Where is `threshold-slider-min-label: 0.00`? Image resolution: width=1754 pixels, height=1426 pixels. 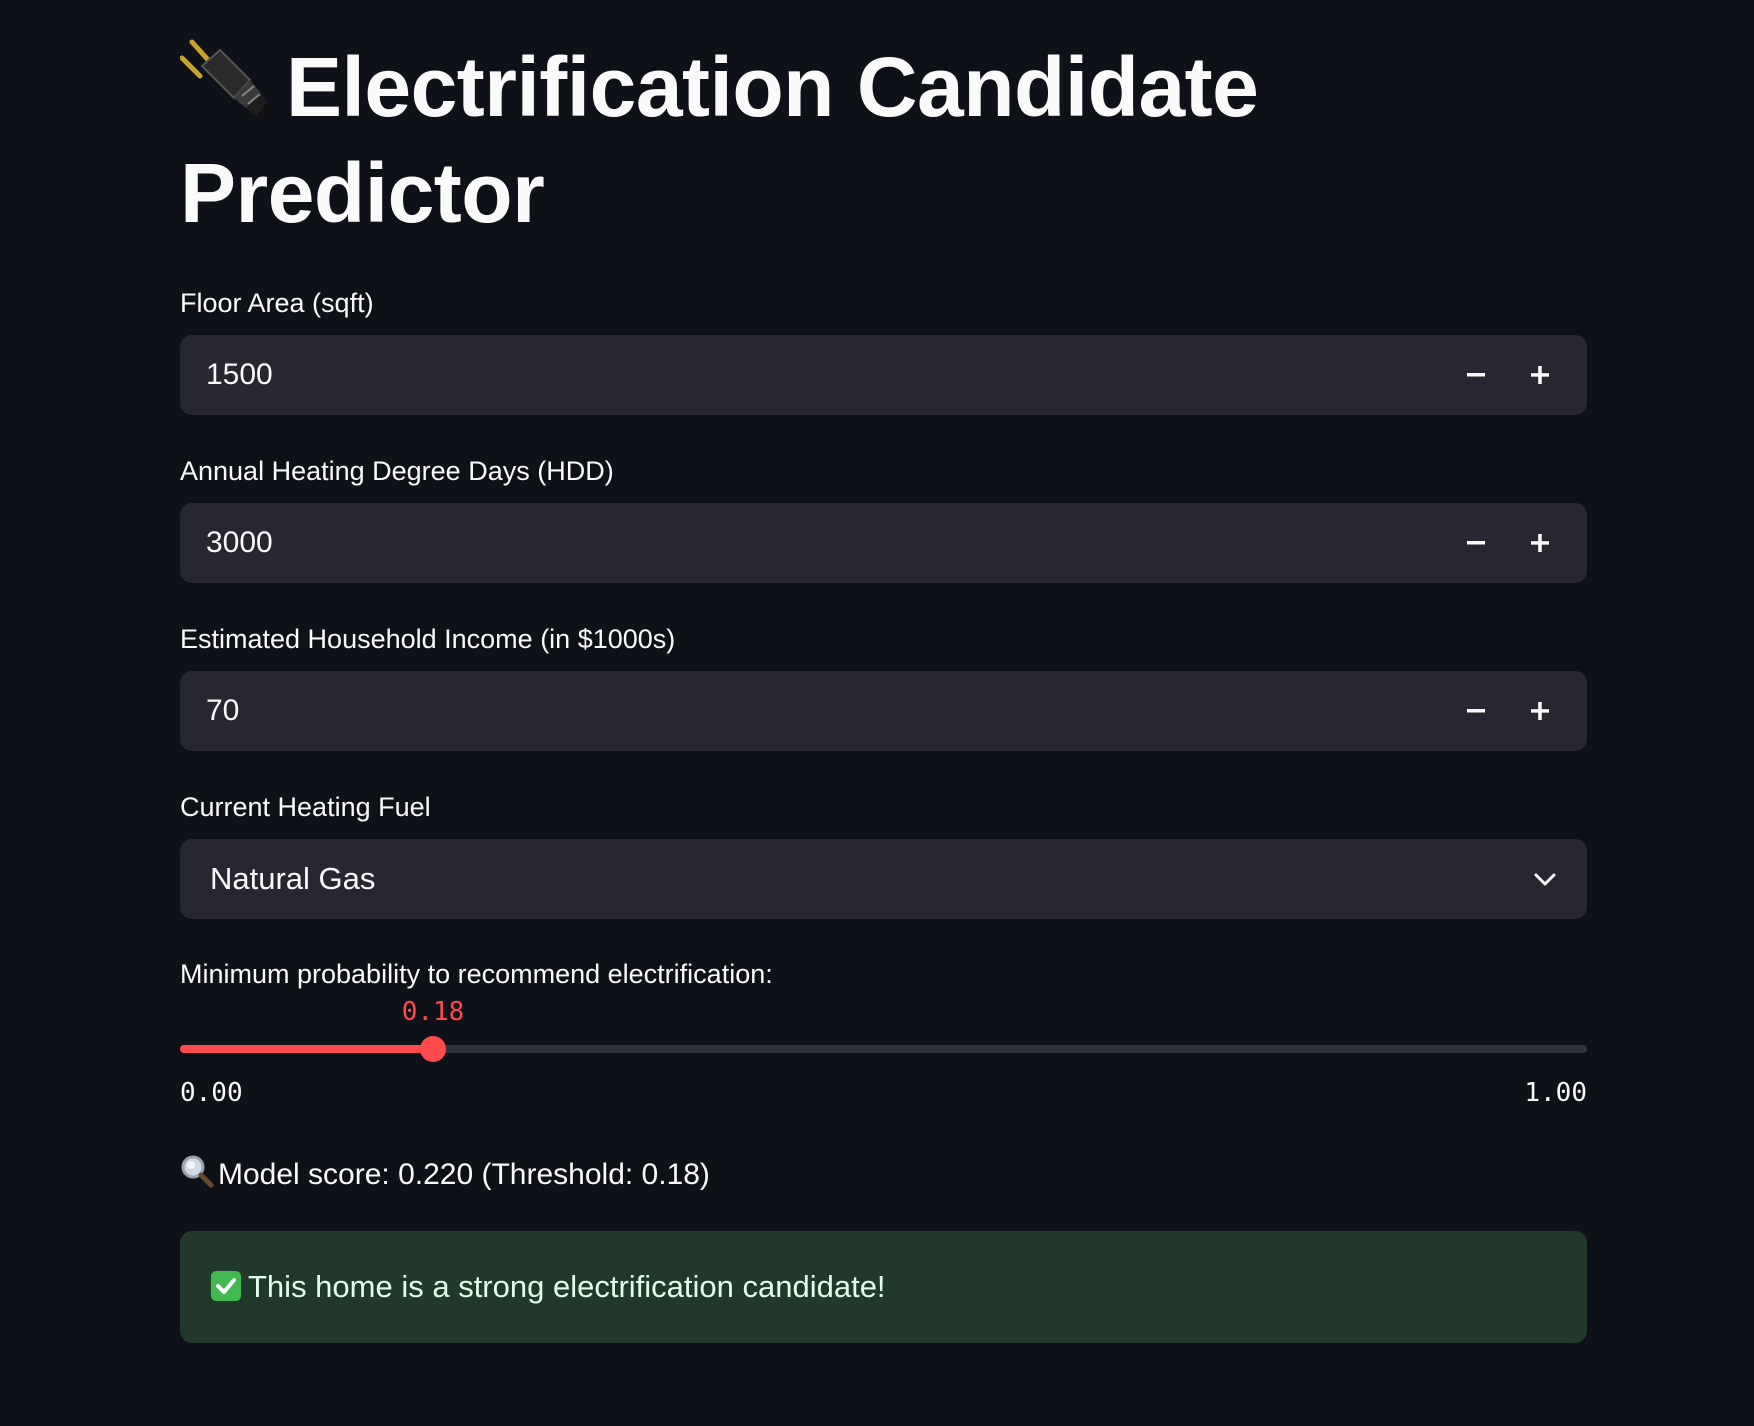 threshold-slider-min-label: 0.00 is located at coordinates (211, 1093).